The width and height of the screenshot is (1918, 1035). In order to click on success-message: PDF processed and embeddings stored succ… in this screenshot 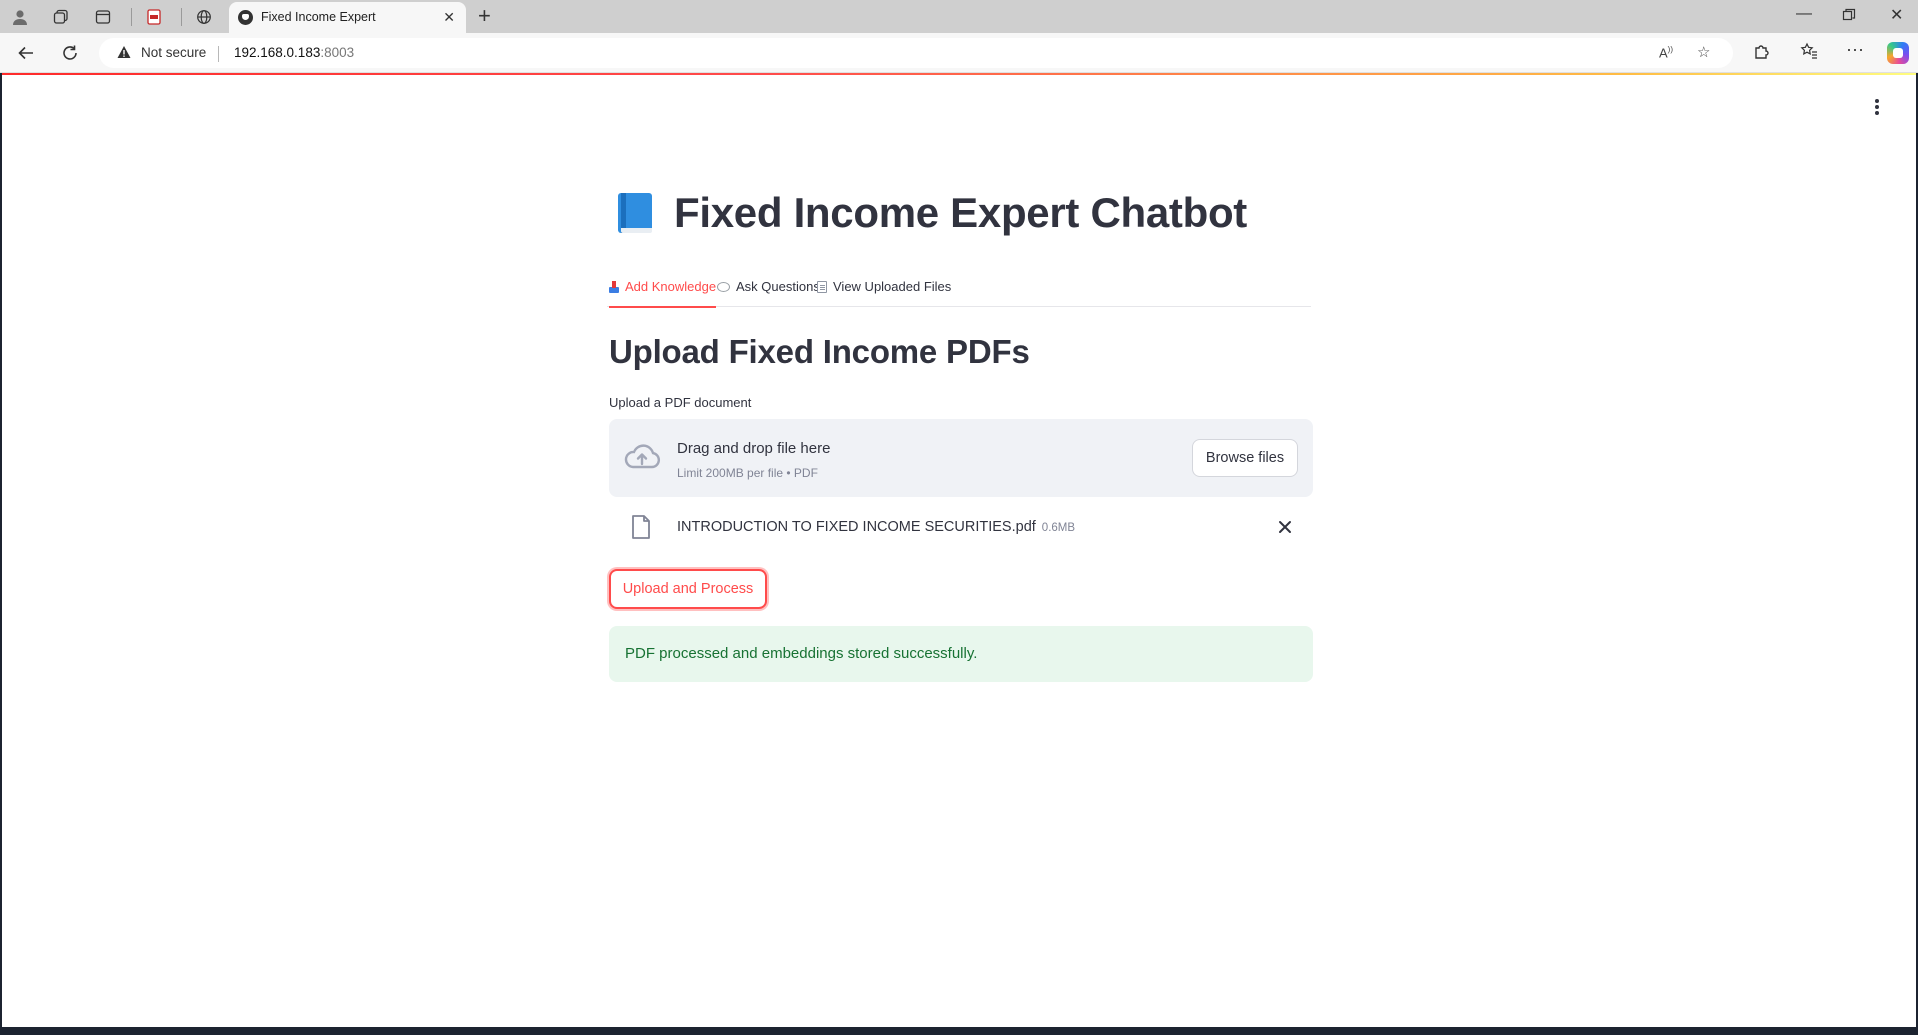, I will do `click(801, 653)`.